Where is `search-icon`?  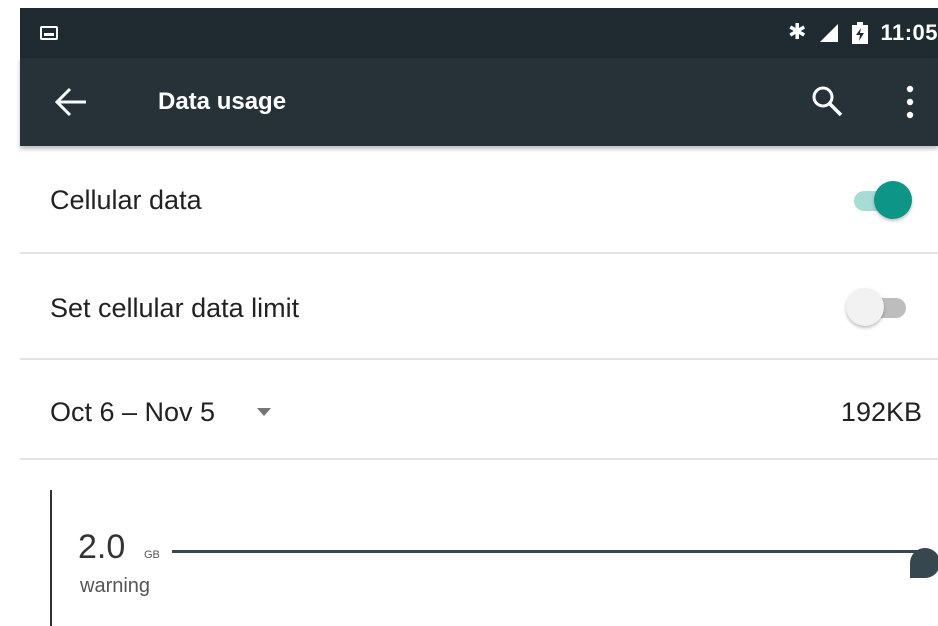
search-icon is located at coordinates (827, 101).